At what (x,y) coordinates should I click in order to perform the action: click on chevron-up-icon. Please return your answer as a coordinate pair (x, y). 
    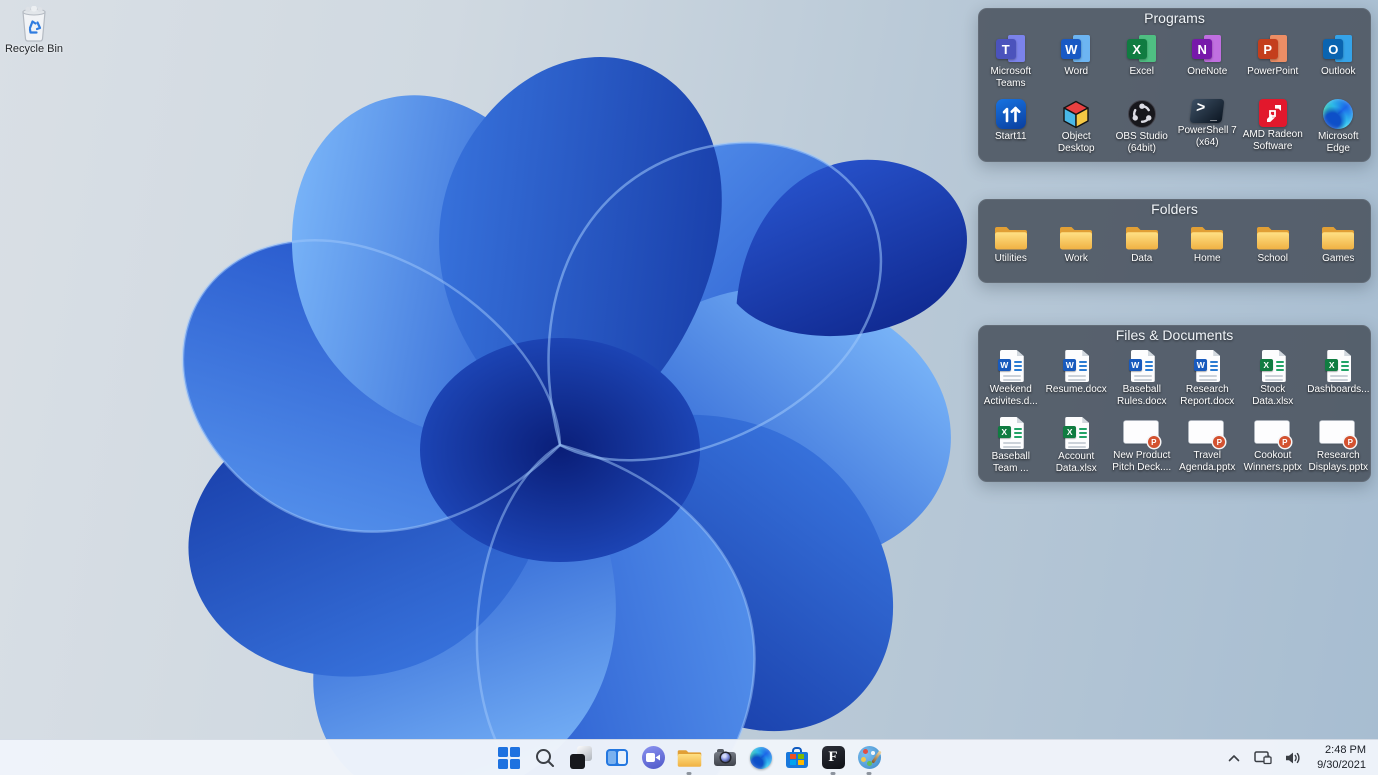
    Looking at the image, I should click on (1234, 757).